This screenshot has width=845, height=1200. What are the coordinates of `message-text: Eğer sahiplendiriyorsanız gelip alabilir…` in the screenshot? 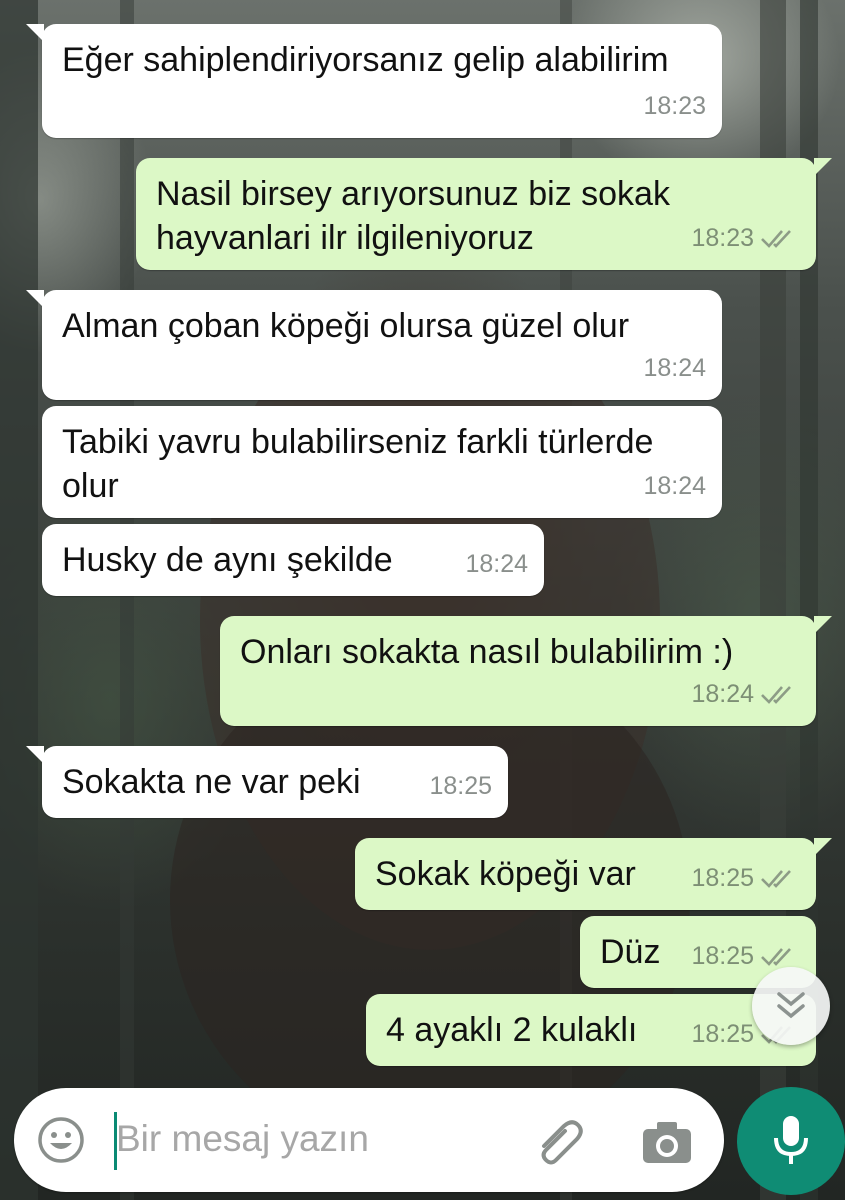 It's located at (365, 60).